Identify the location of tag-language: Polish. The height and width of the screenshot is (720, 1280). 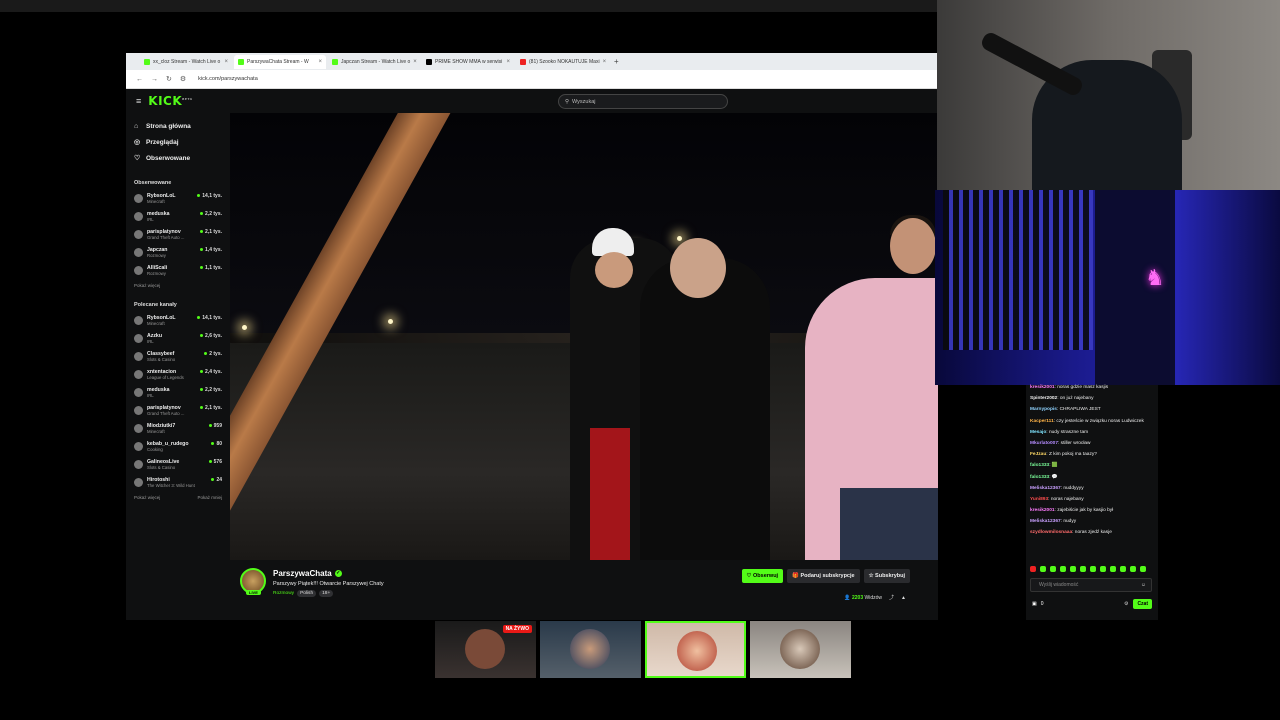
(307, 593).